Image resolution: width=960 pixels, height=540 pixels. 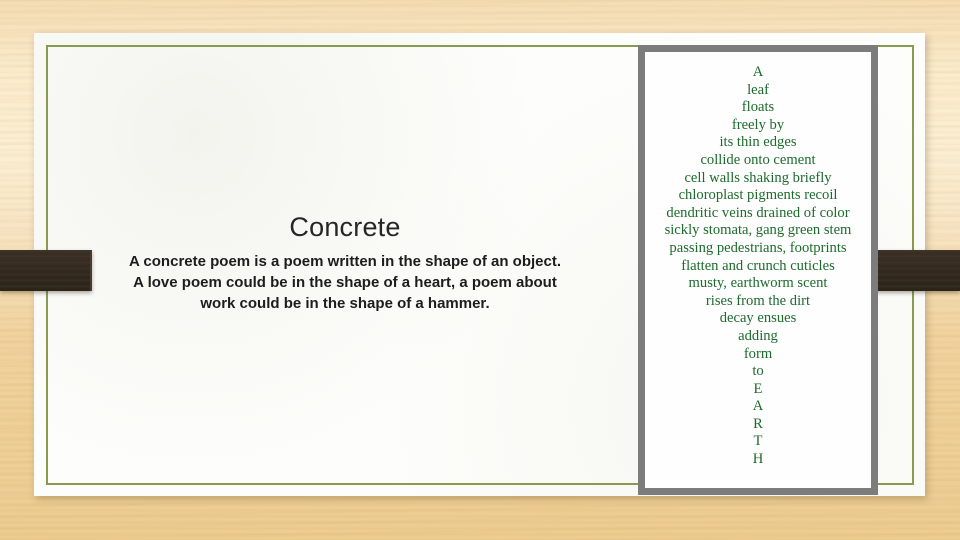 I want to click on poem-line: collide onto cement, so click(x=758, y=159).